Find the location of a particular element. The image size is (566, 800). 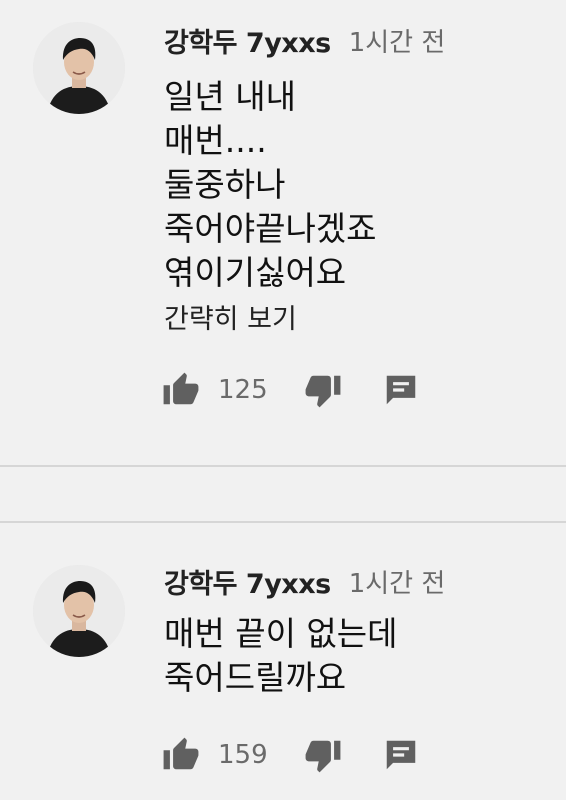

show-less-link: 간략히 보기 is located at coordinates (230, 320).